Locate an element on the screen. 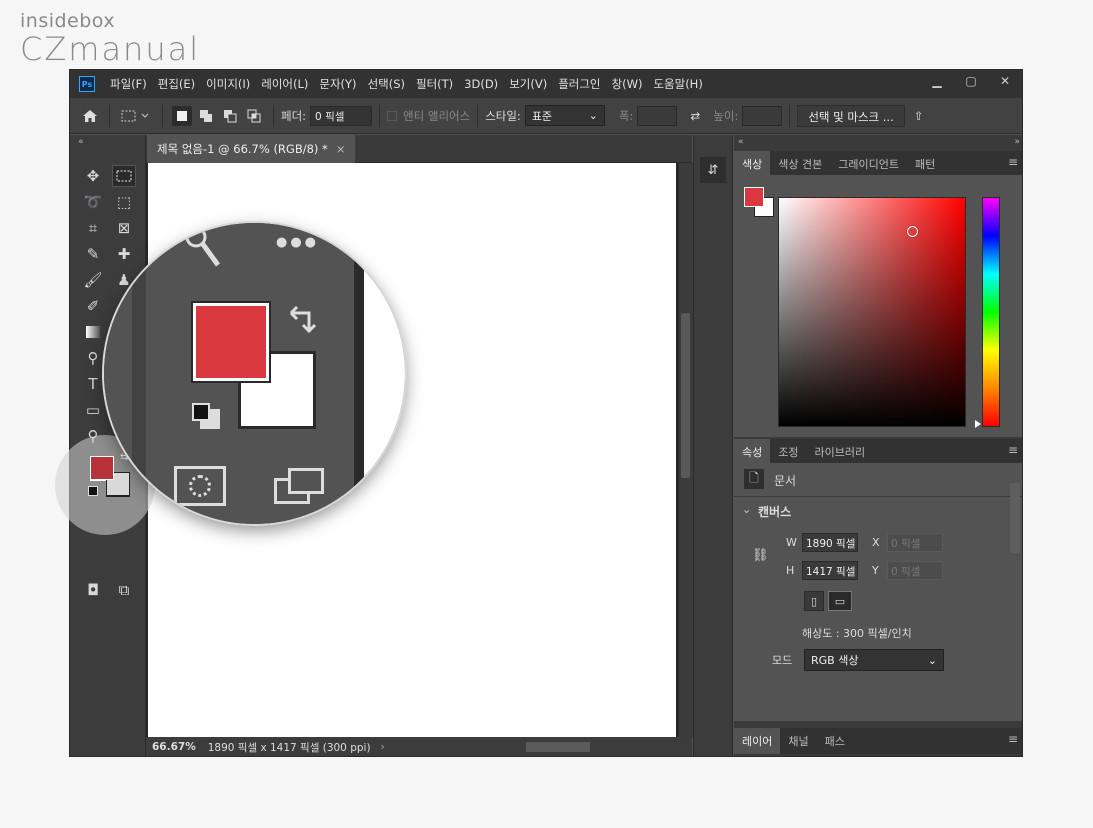 The image size is (1093, 828). panel-fg-swatch is located at coordinates (754, 197).